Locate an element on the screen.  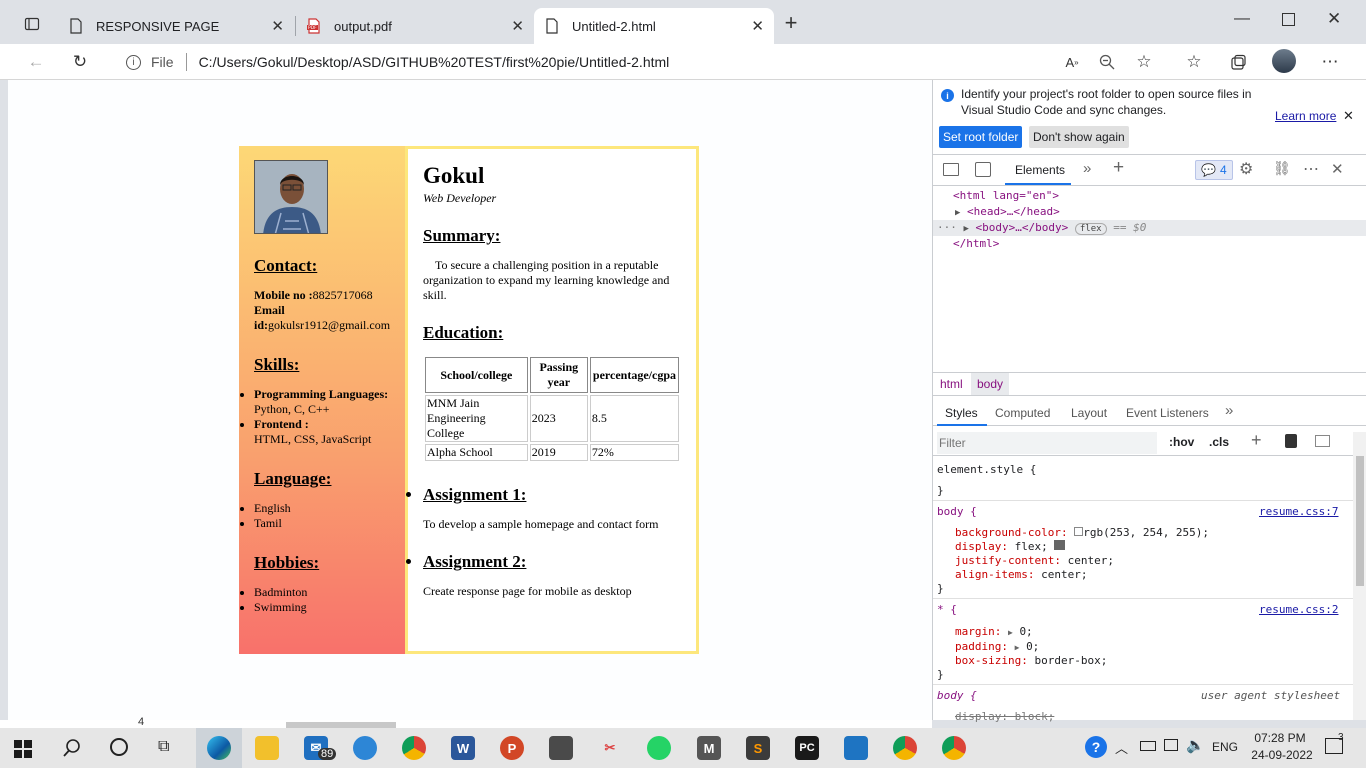
css-declaration: align-items: center; is located at coordinates (1021, 574).